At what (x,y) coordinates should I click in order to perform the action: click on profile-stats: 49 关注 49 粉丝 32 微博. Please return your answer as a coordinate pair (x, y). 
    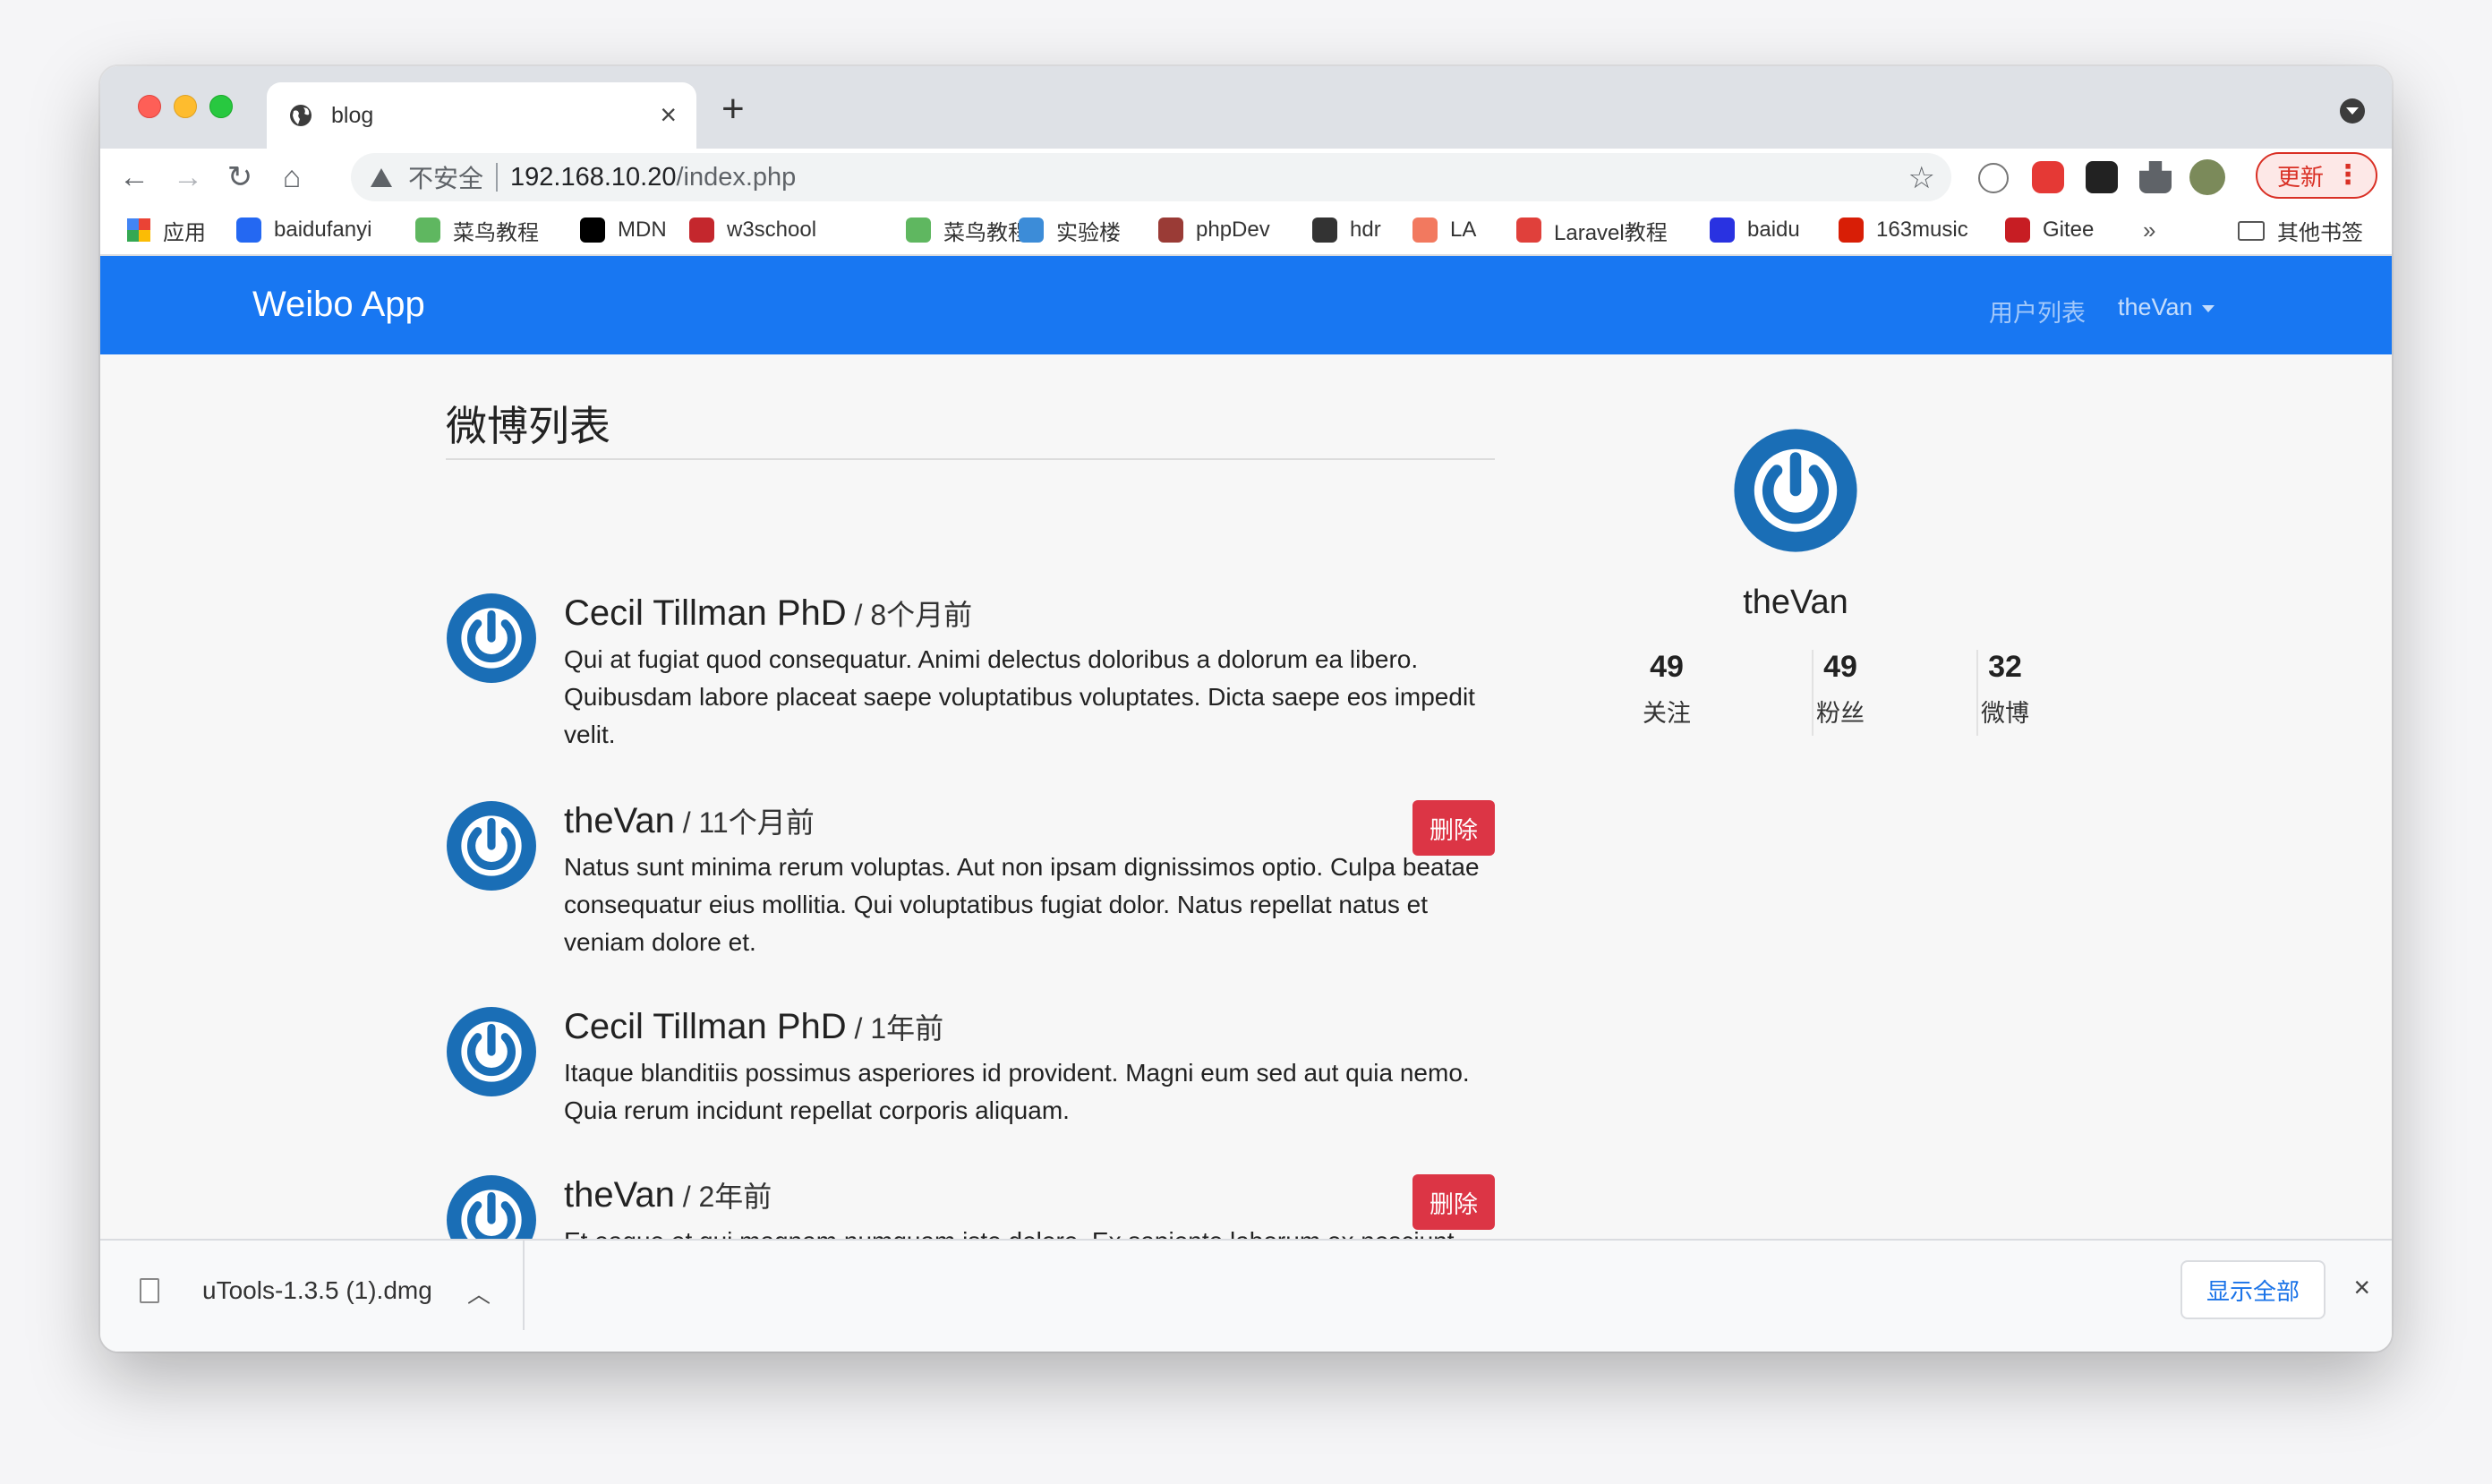
    Looking at the image, I should click on (1840, 693).